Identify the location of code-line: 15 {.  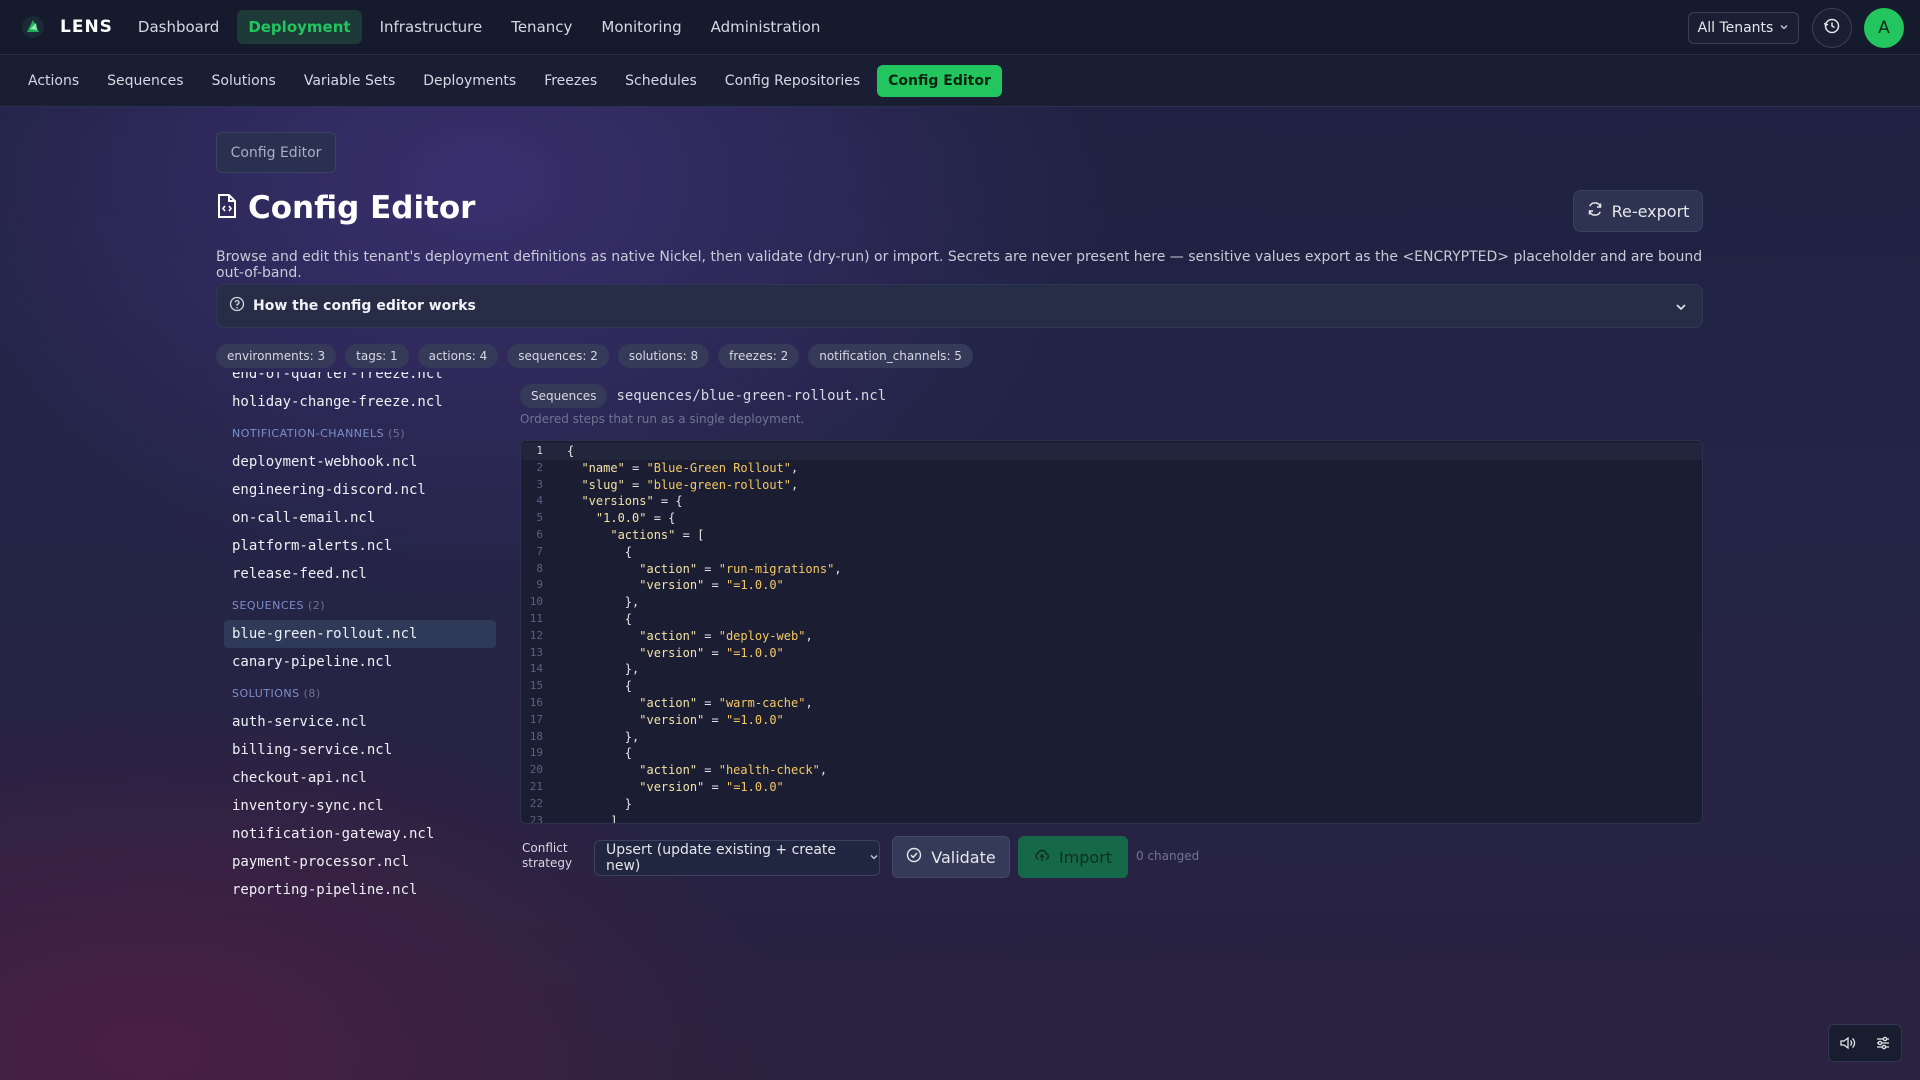
(1111, 686).